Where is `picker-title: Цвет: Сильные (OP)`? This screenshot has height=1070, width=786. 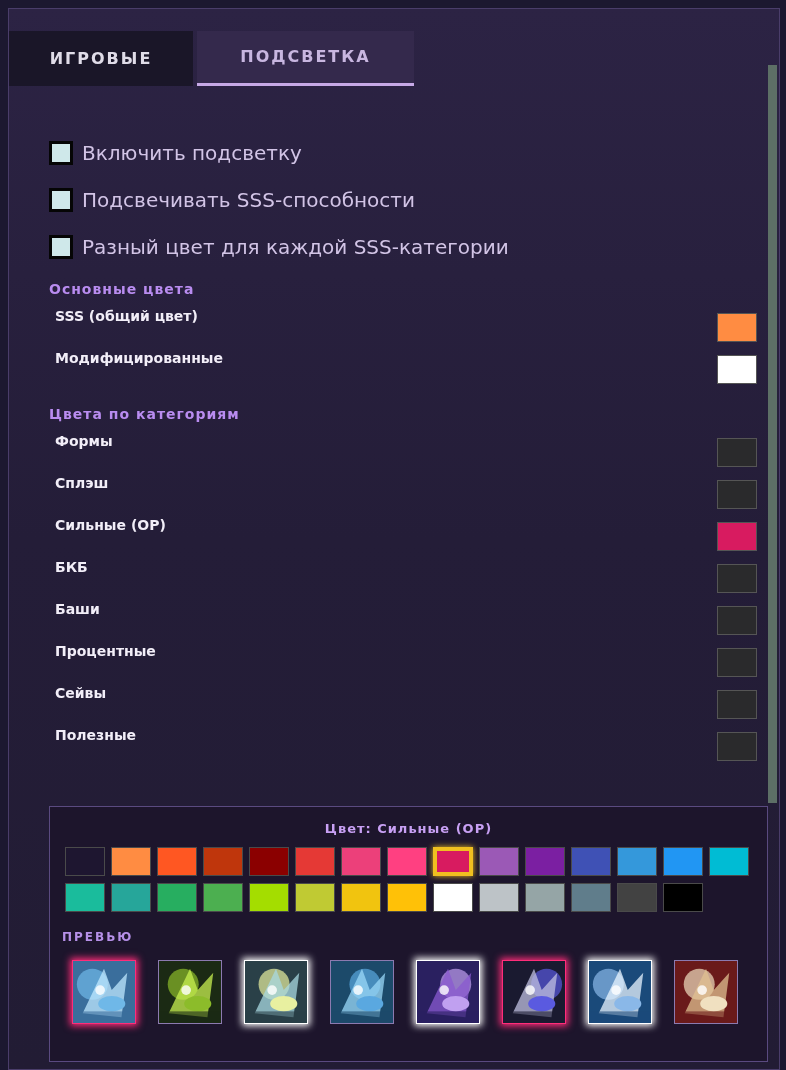 picker-title: Цвет: Сильные (OP) is located at coordinates (408, 829).